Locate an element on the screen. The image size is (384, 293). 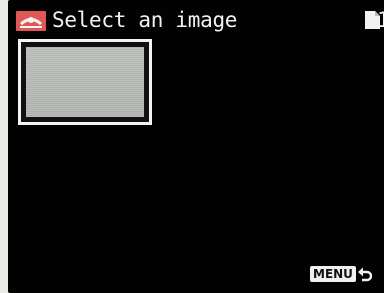
header-bar: Select an image 1 is located at coordinates (196, 19).